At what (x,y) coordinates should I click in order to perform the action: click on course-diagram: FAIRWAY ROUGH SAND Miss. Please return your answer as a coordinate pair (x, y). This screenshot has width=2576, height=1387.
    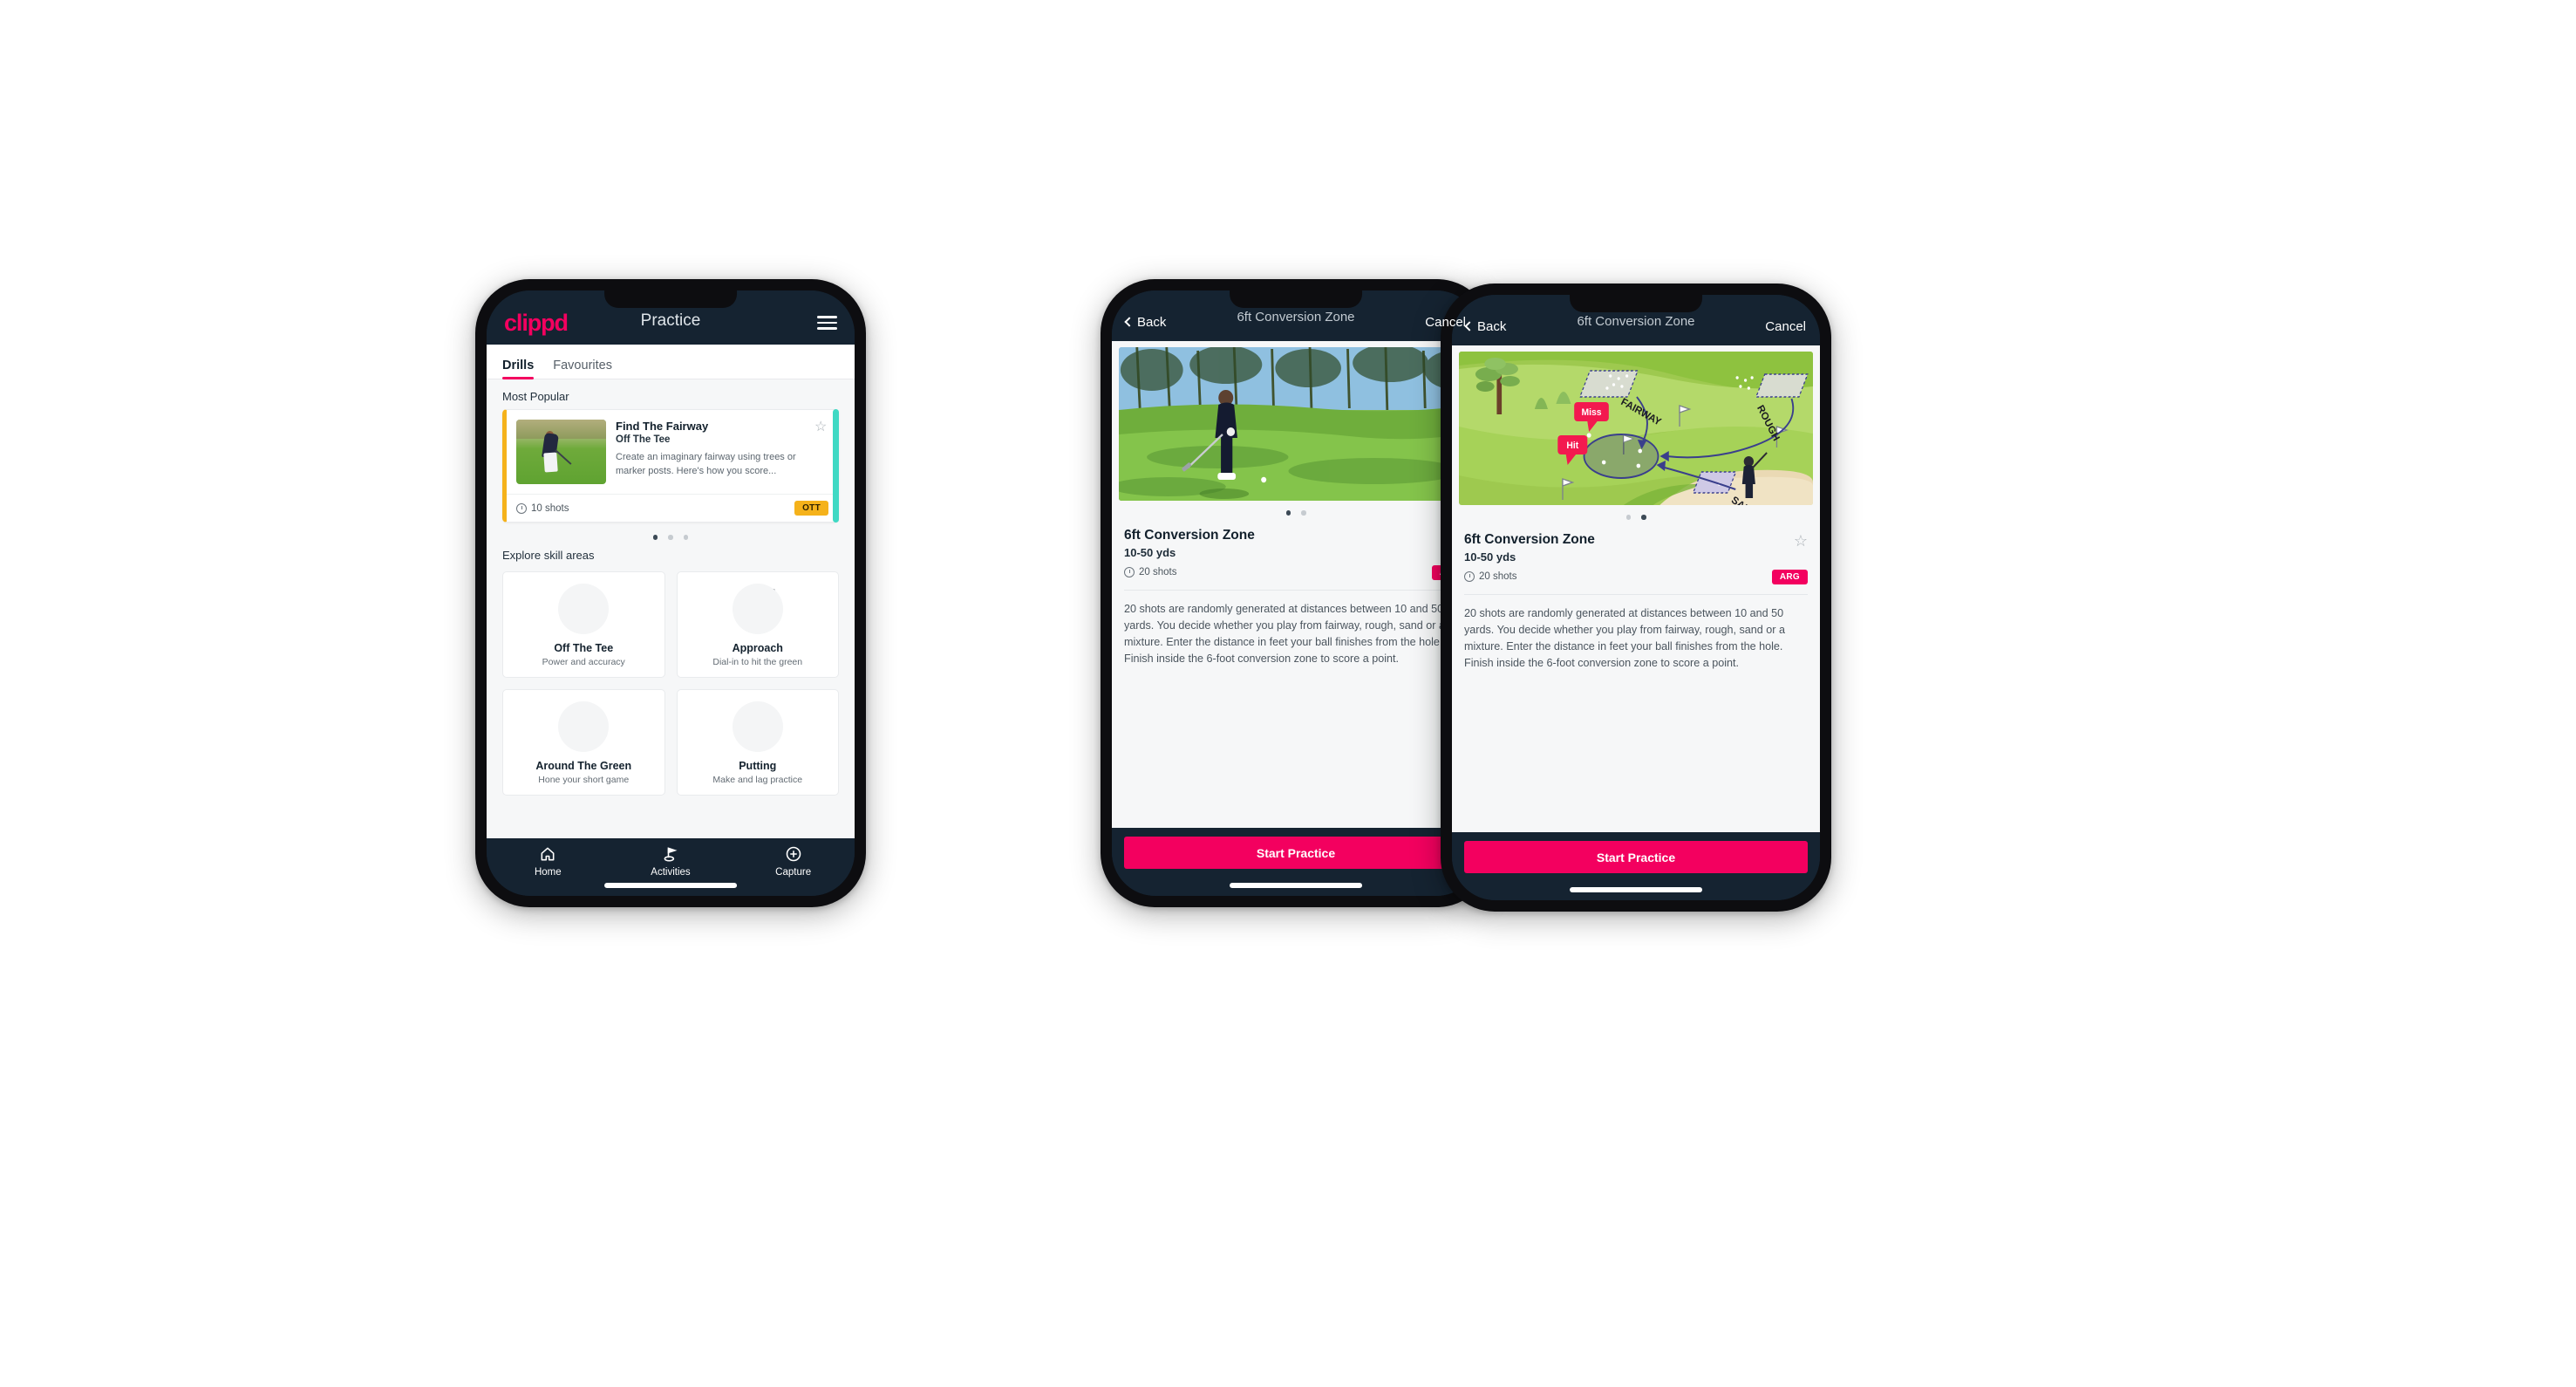
    Looking at the image, I should click on (1636, 428).